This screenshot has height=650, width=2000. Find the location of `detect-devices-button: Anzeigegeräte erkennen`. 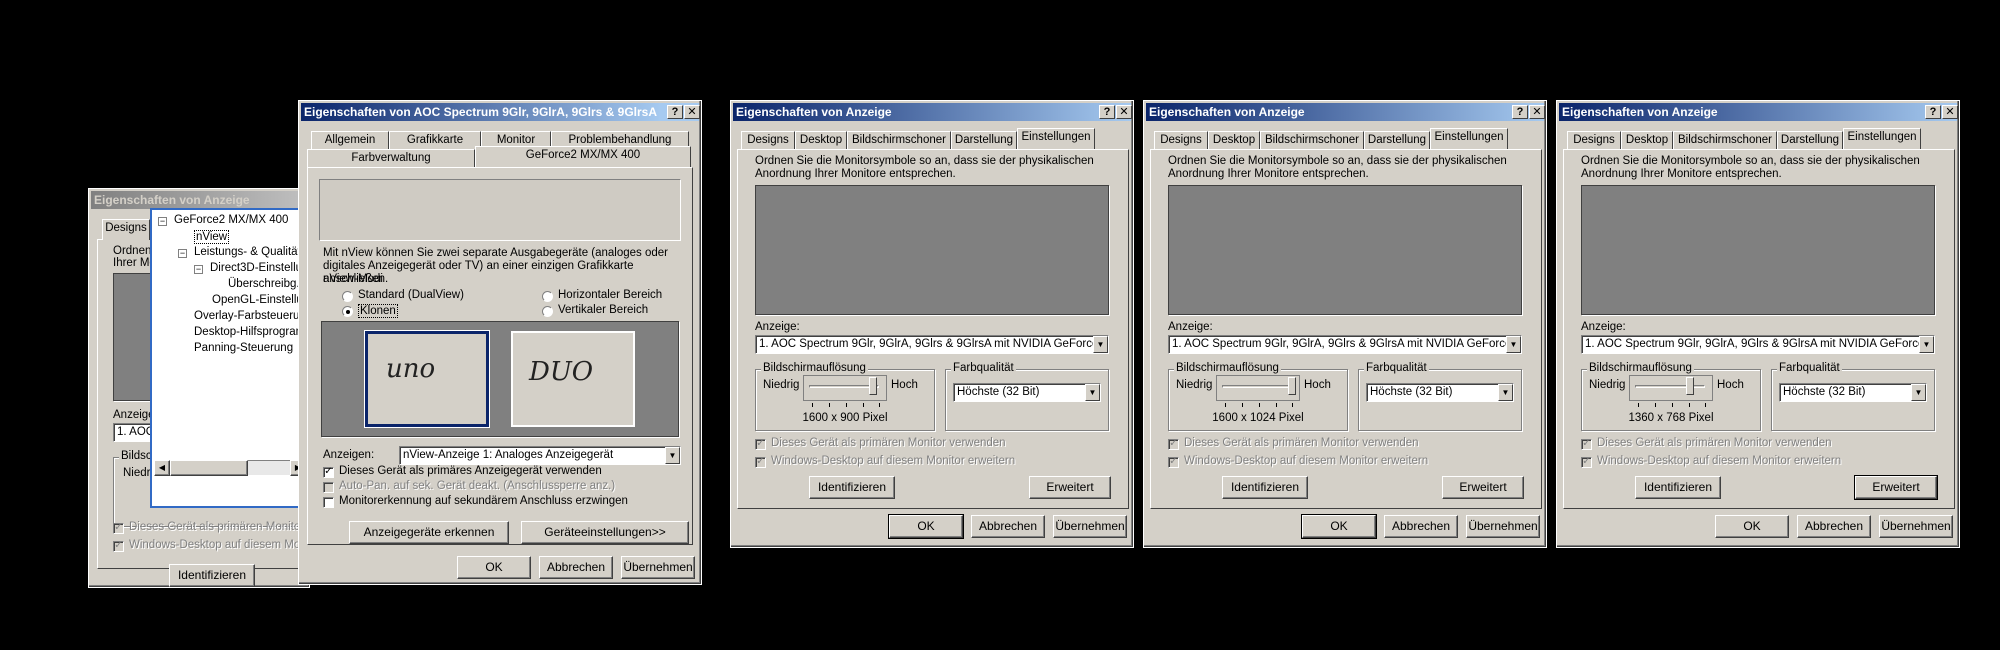

detect-devices-button: Anzeigegeräte erkennen is located at coordinates (429, 532).